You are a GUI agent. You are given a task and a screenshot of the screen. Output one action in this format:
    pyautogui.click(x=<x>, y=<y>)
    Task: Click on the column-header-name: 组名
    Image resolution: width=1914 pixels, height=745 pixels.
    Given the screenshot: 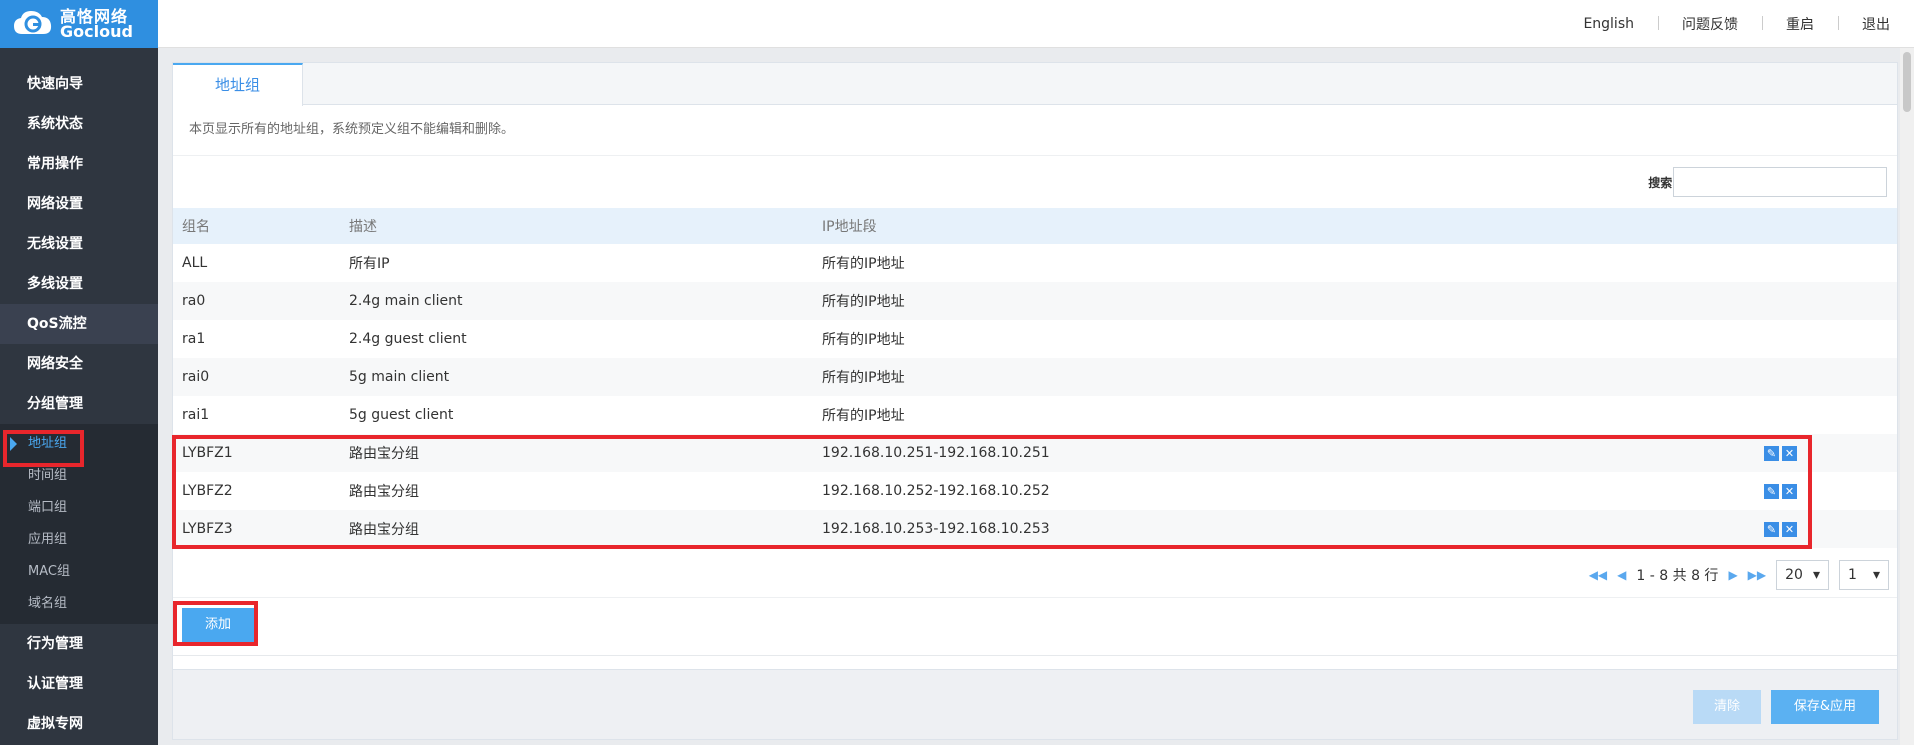 What is the action you would take?
    pyautogui.click(x=261, y=226)
    